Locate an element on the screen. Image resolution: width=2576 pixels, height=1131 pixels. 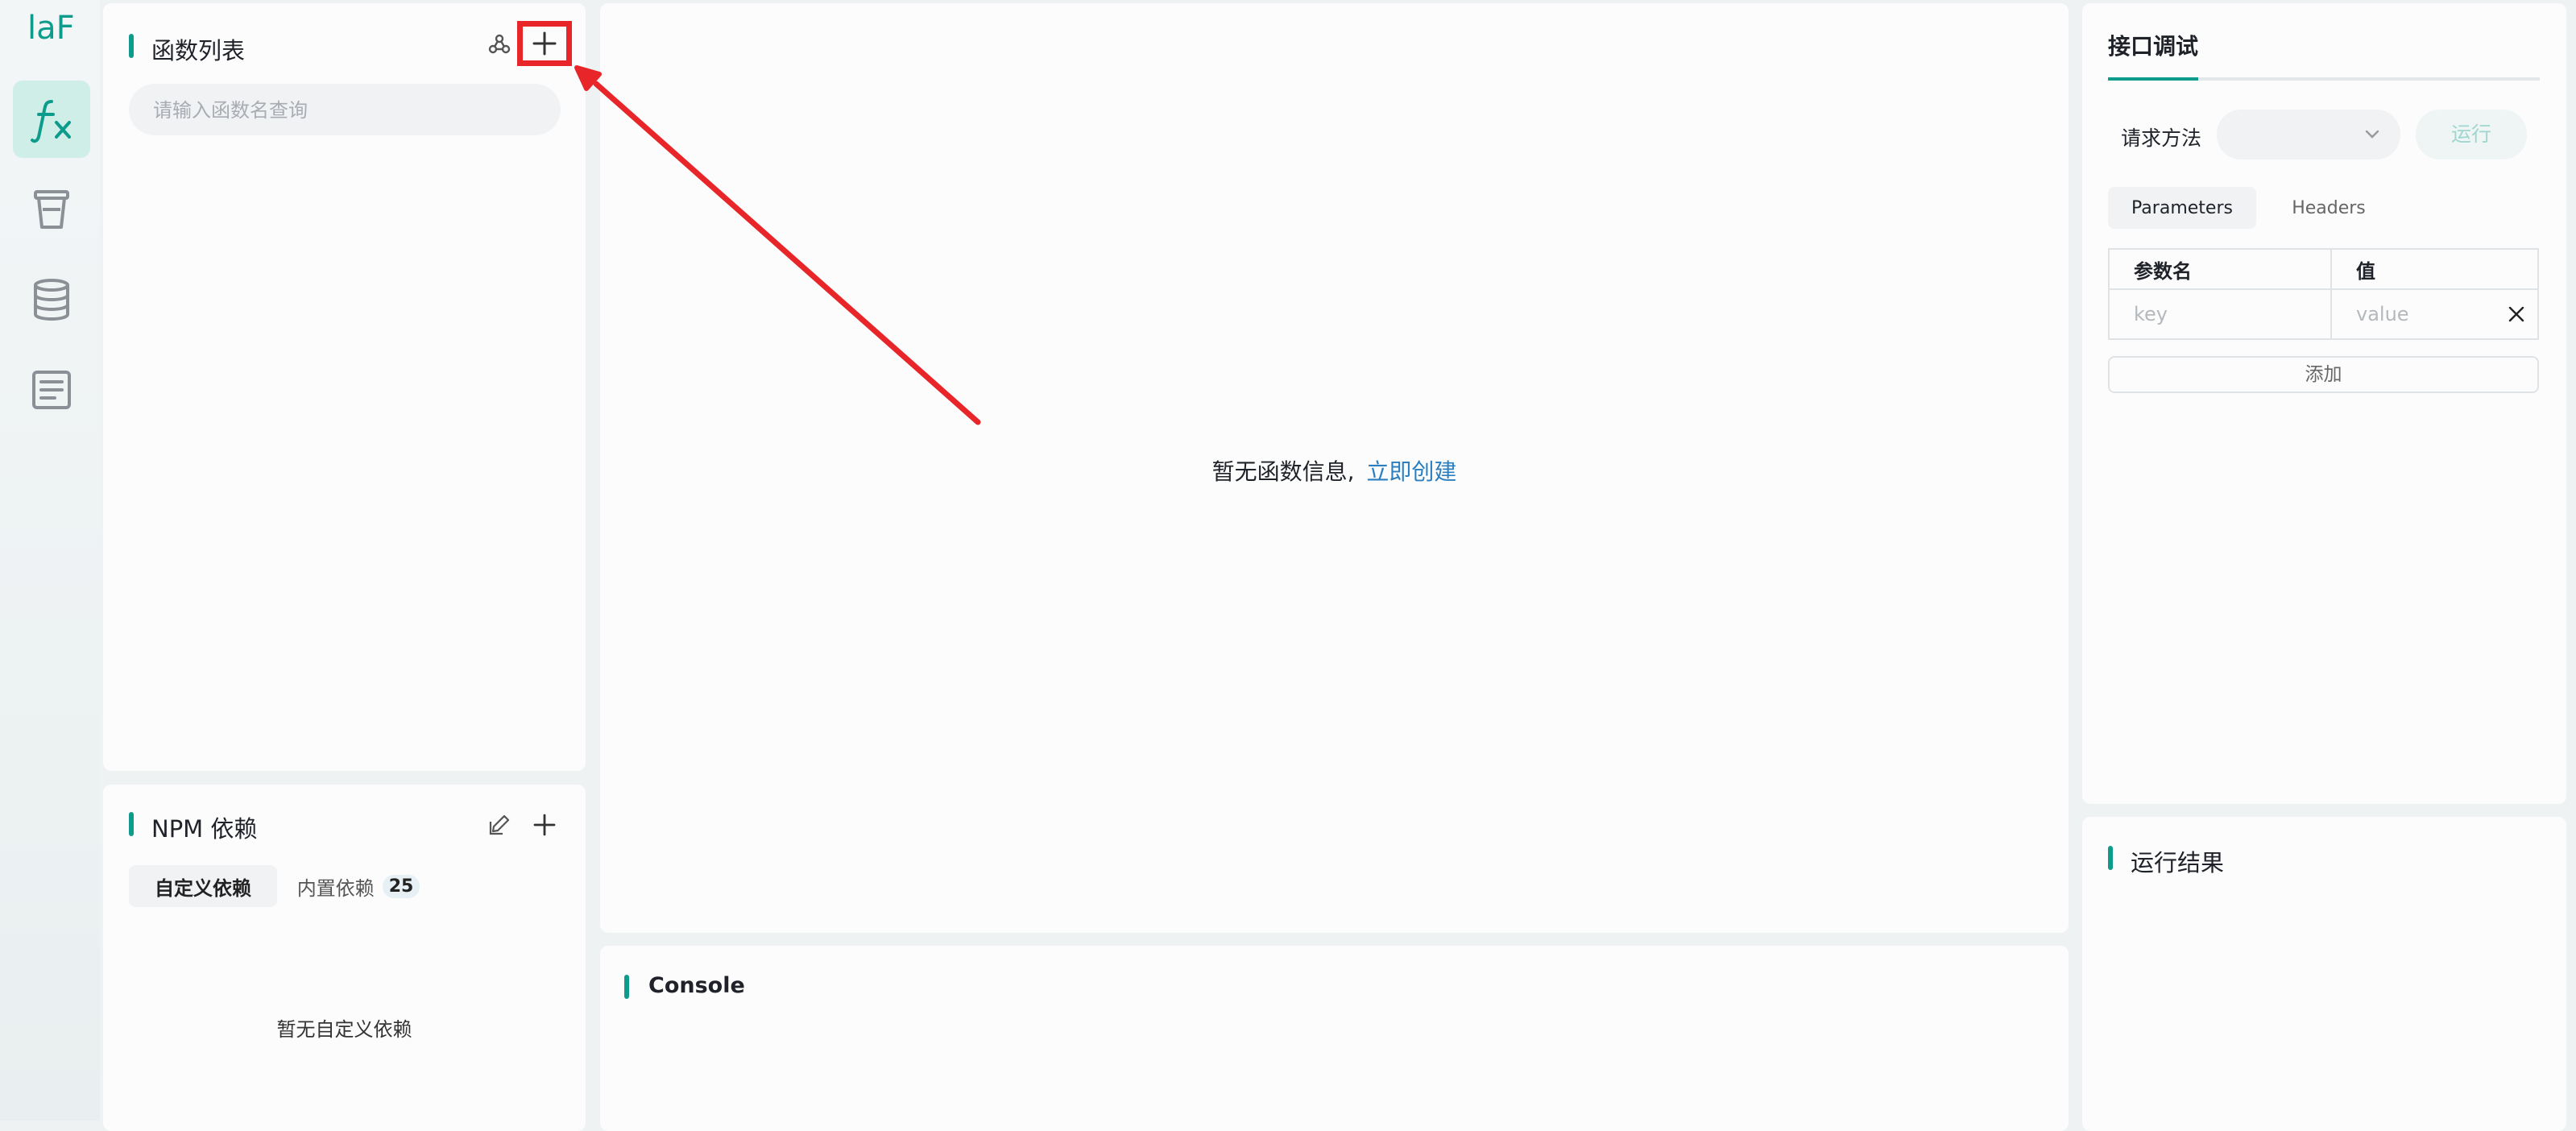
annotation-arrow is located at coordinates (777, 245).